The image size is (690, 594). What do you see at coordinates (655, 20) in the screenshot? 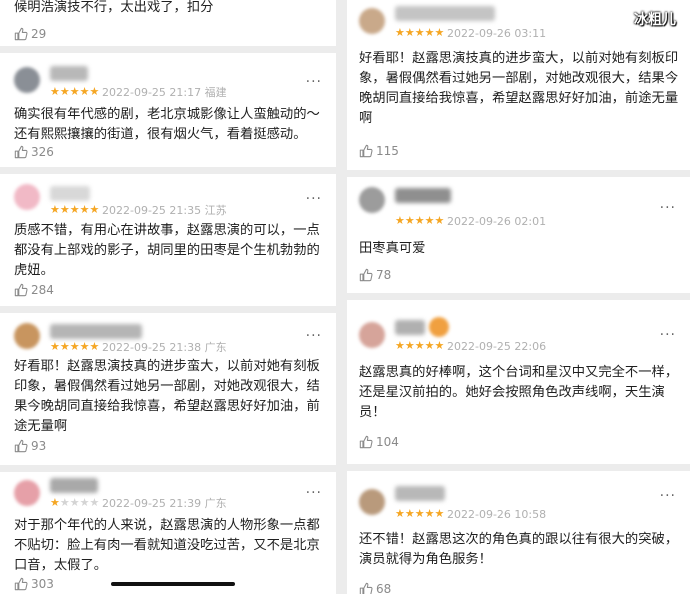
I see `watermark: 冰粗儿` at bounding box center [655, 20].